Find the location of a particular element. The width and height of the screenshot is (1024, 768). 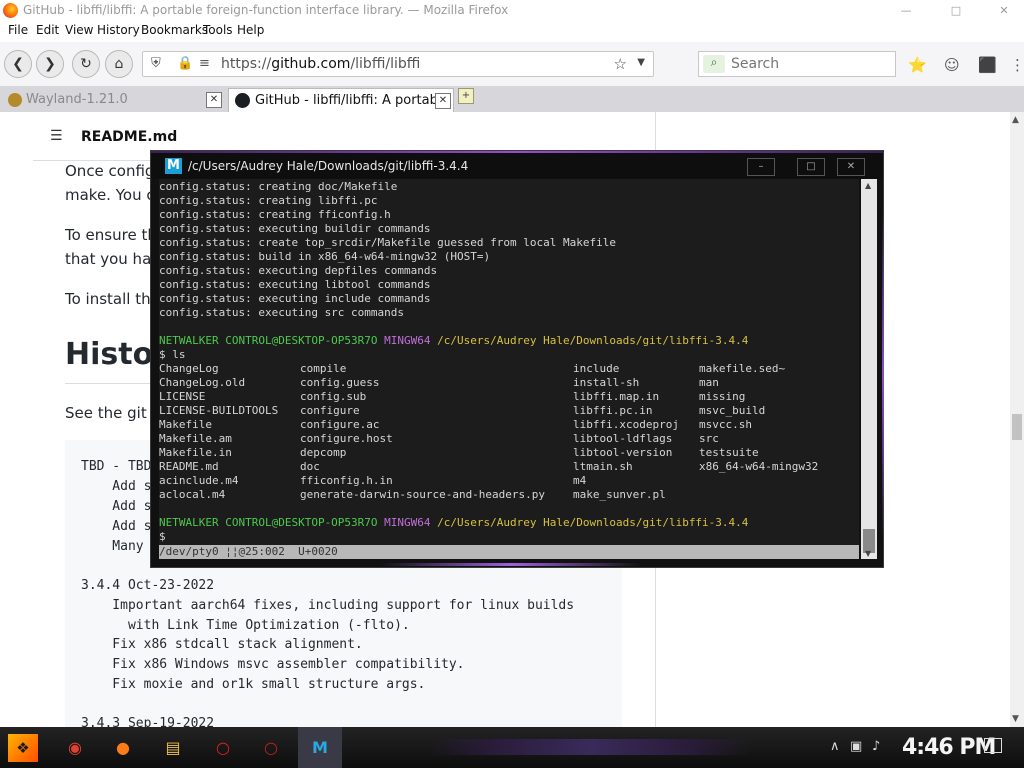

taskbar: ❖ ◉ ● ▤ ○ ○ M ∧ ▣ ♪ 4:46 PM is located at coordinates (512, 747).